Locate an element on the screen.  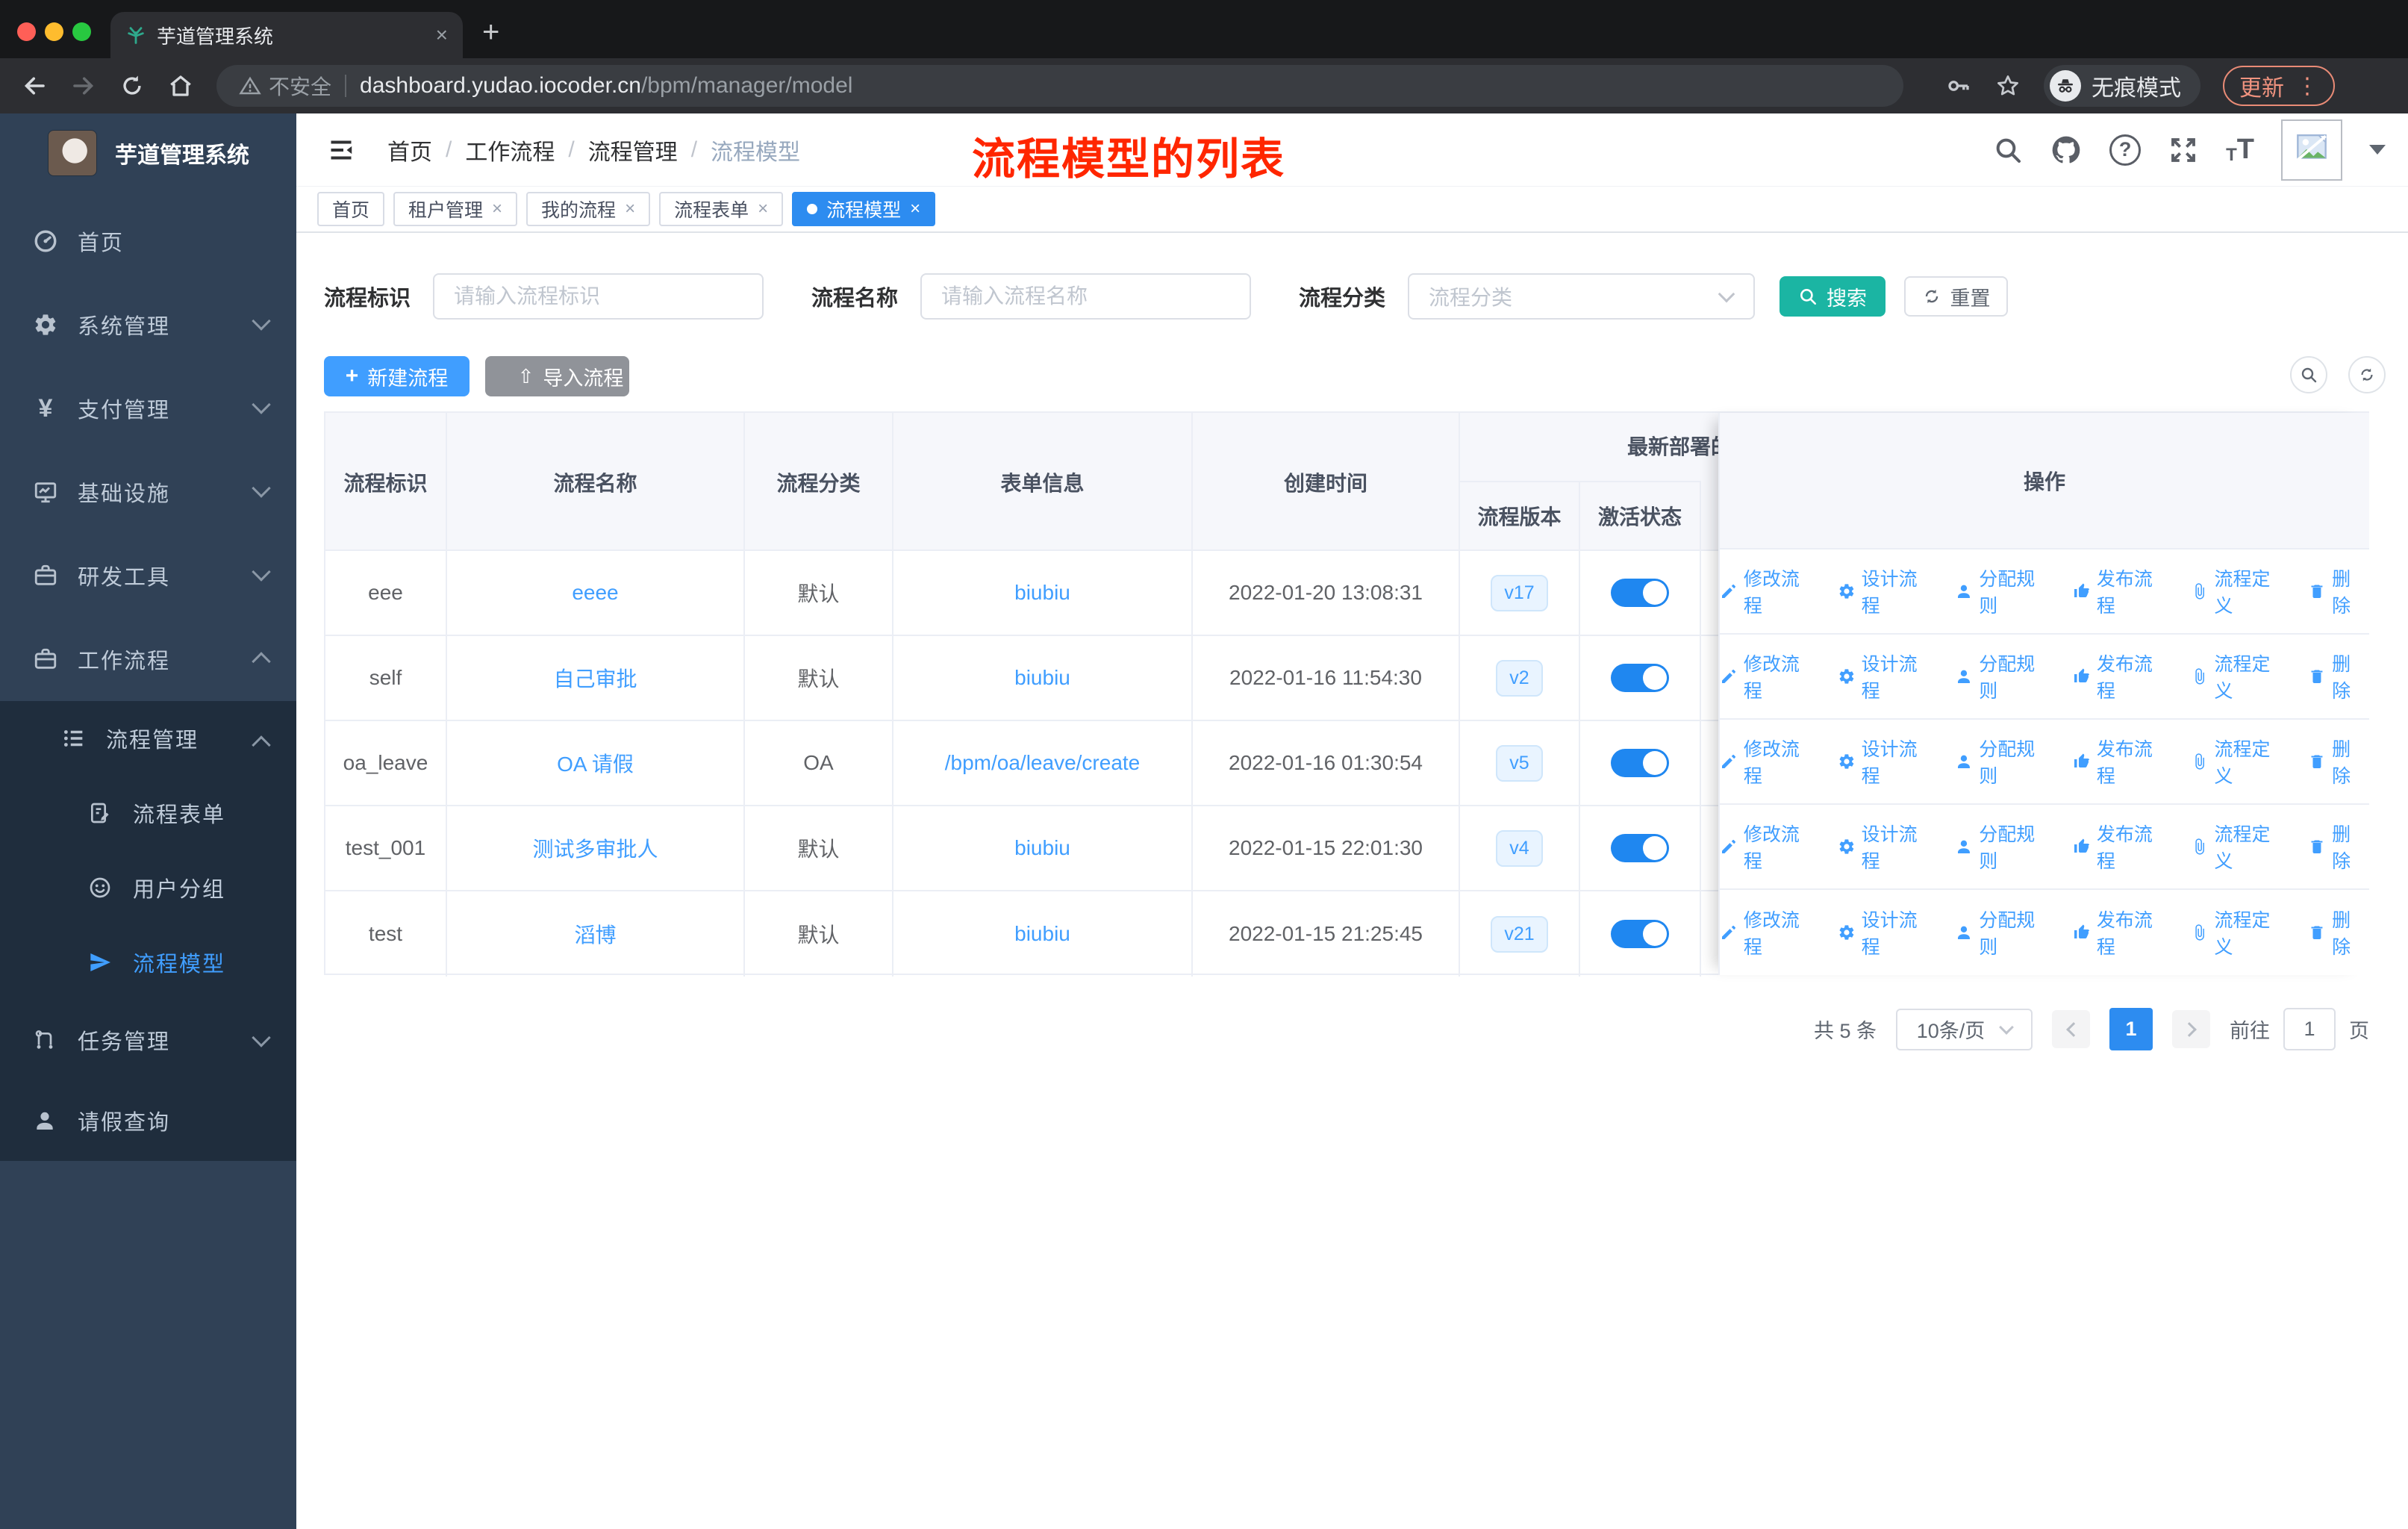
tag-tenant: 租户管理 × is located at coordinates (455, 209).